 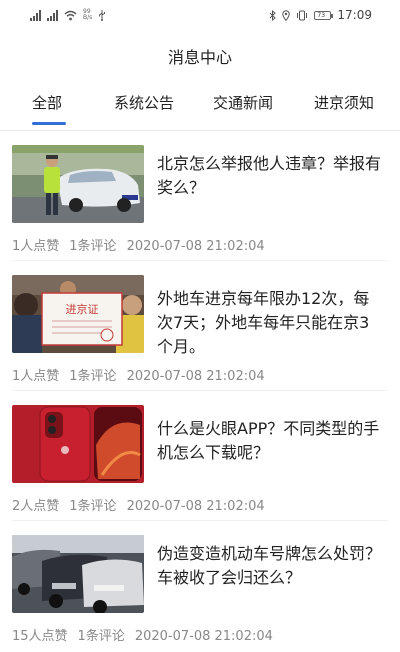 I want to click on news-thumbnail-phone, so click(x=78, y=444).